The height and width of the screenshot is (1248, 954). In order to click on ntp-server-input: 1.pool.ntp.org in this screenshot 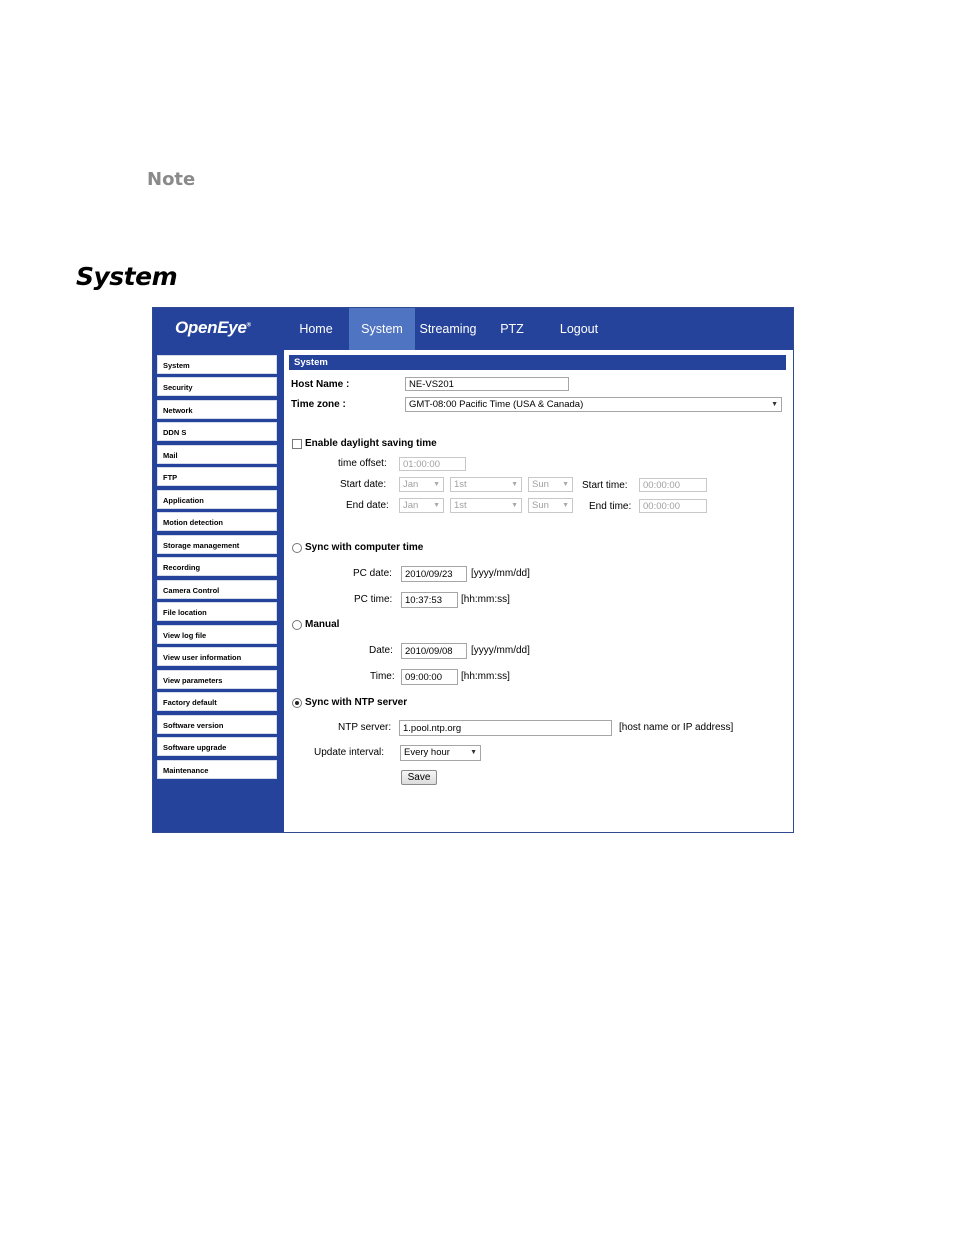, I will do `click(505, 728)`.